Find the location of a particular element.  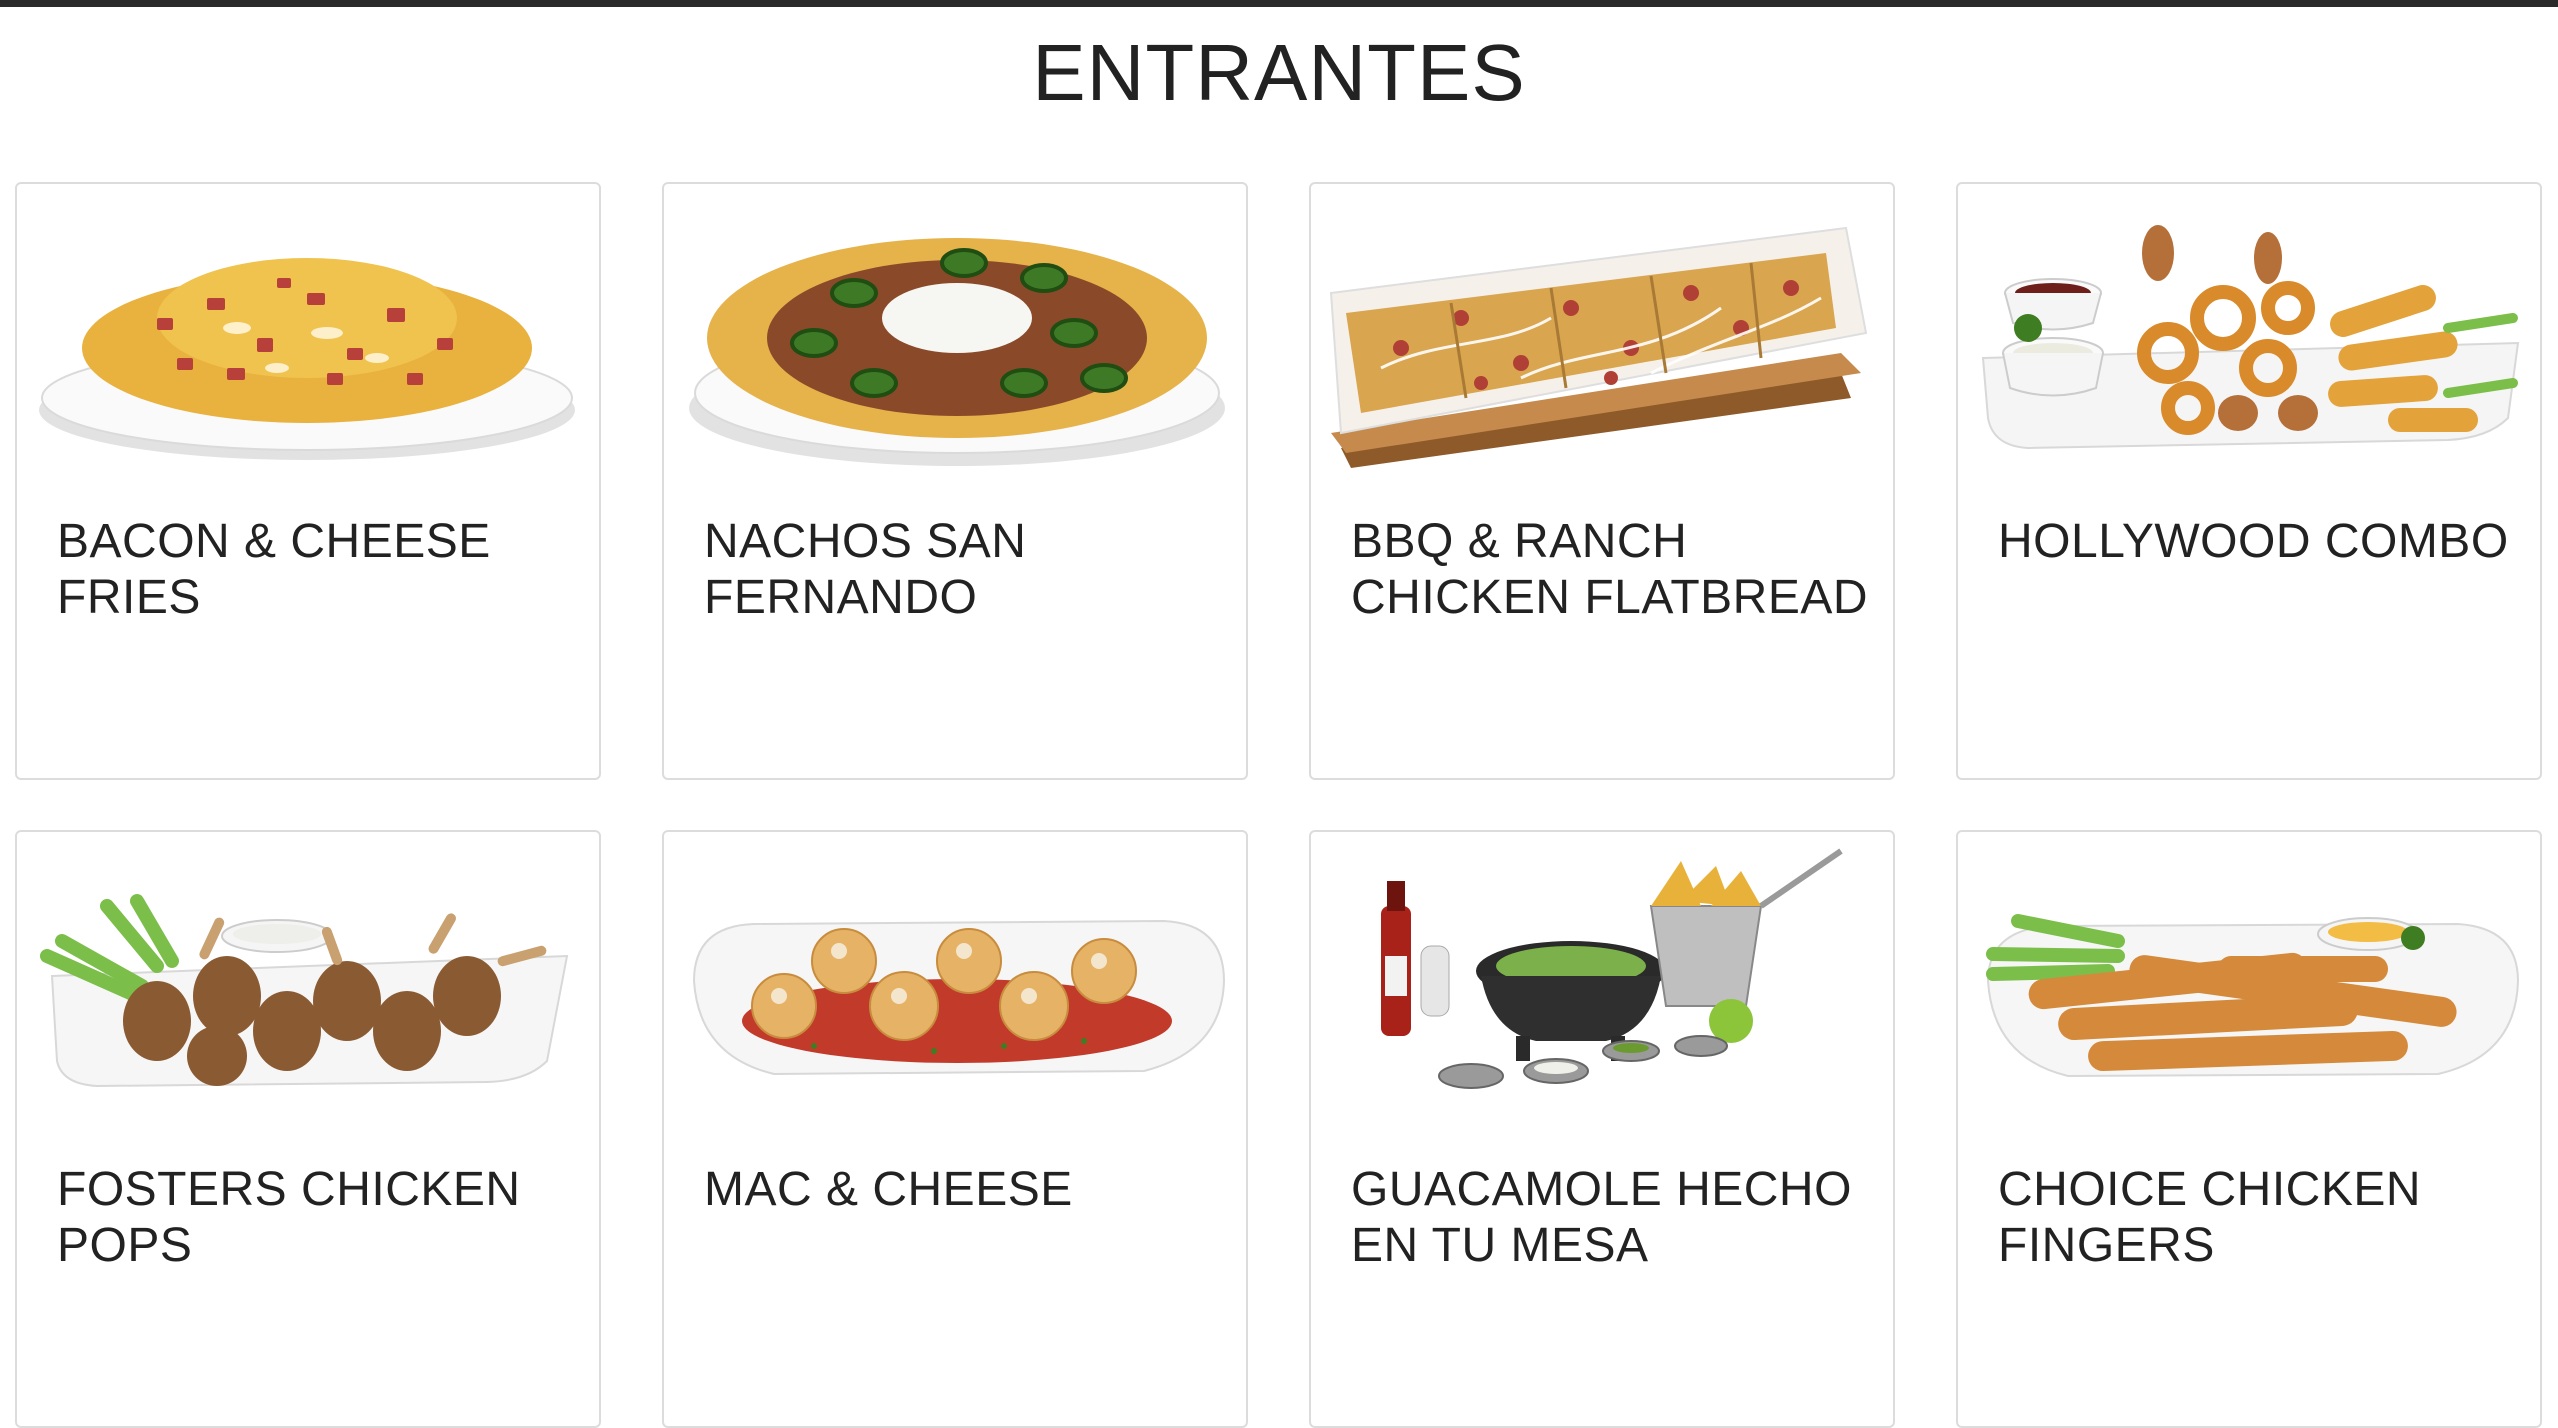

menu-card-bbq-ranch-flatbread: BBQ & RANCH CHICKEN FLATBREAD is located at coordinates (1602, 481).